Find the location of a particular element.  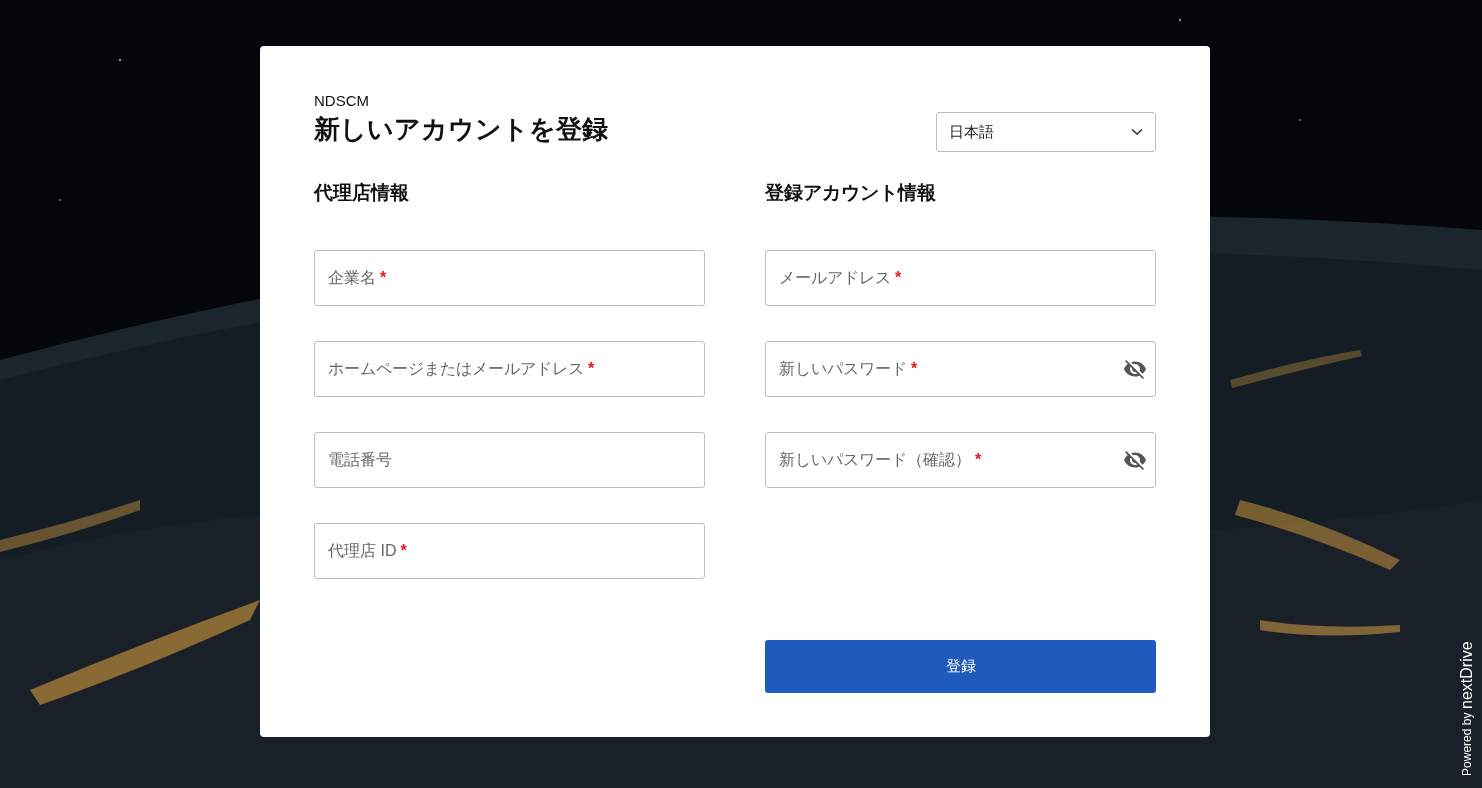

input-field: ホームページまたはメールアドレス * is located at coordinates (509, 369).